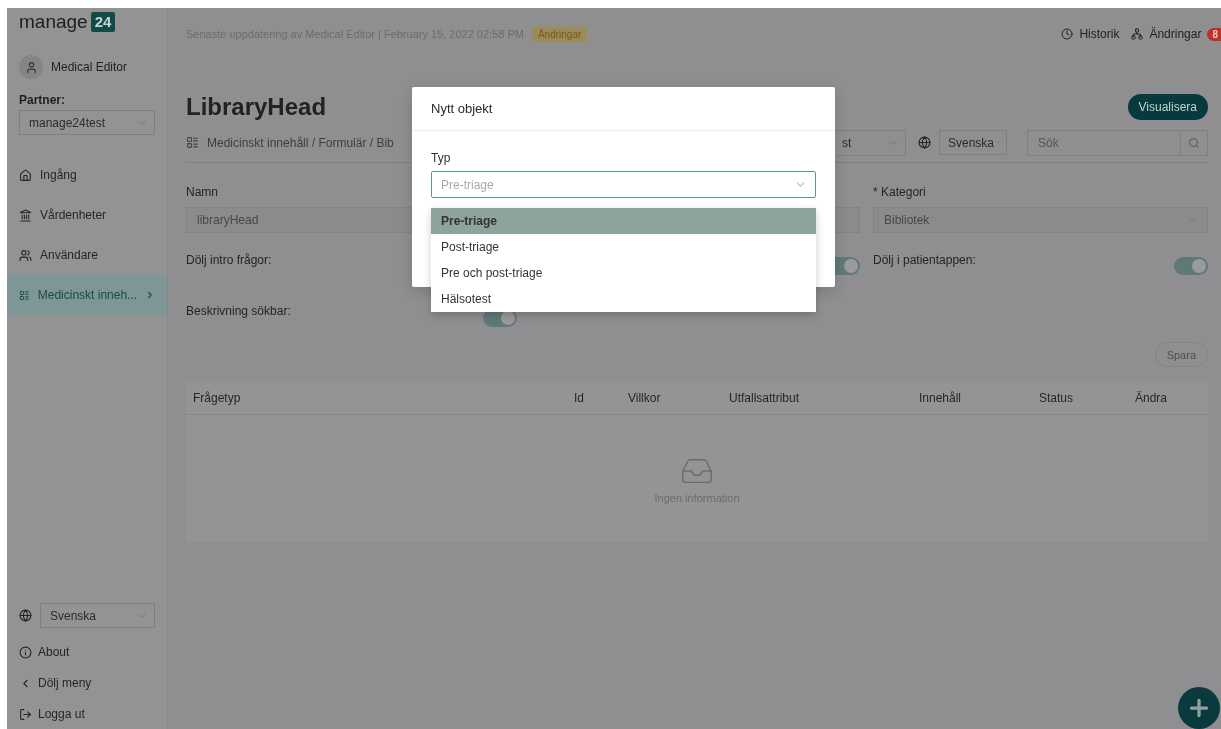 This screenshot has width=1221, height=729. I want to click on clock-icon, so click(1067, 34).